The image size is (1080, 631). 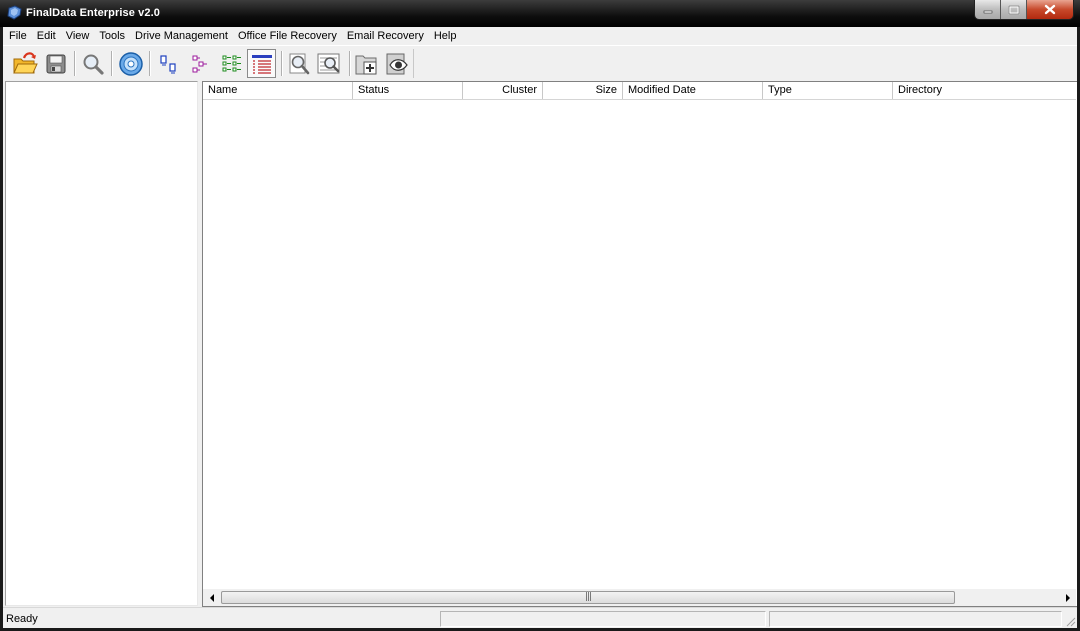 I want to click on details-view-button, so click(x=261, y=63).